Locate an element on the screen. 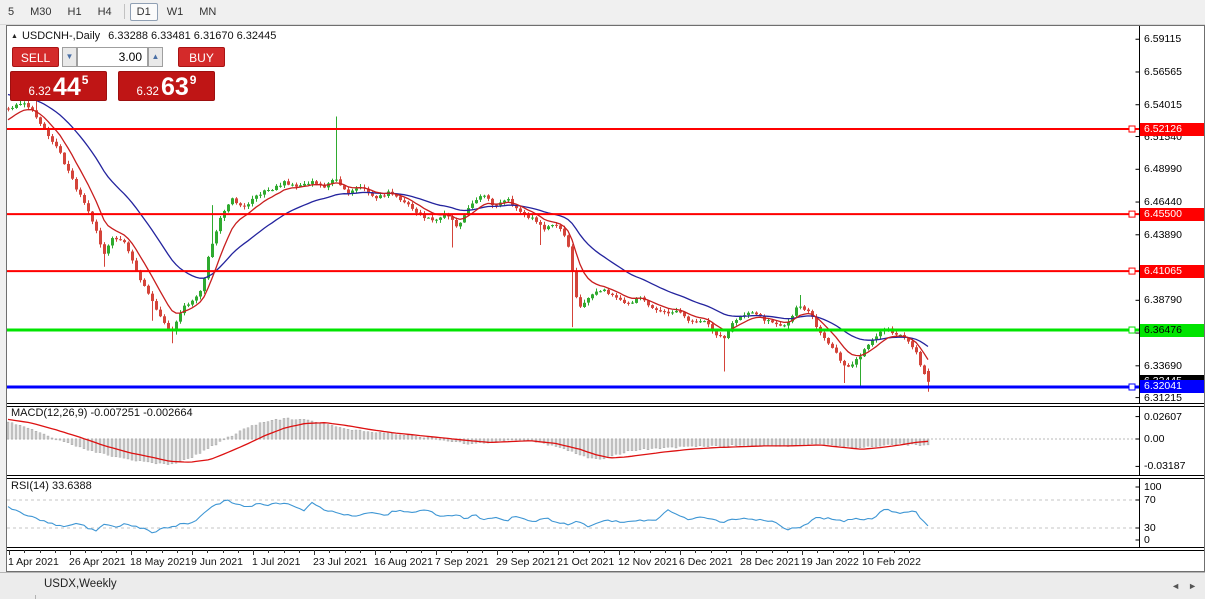 The image size is (1205, 599). ask-pip-digit: 9 is located at coordinates (193, 80).